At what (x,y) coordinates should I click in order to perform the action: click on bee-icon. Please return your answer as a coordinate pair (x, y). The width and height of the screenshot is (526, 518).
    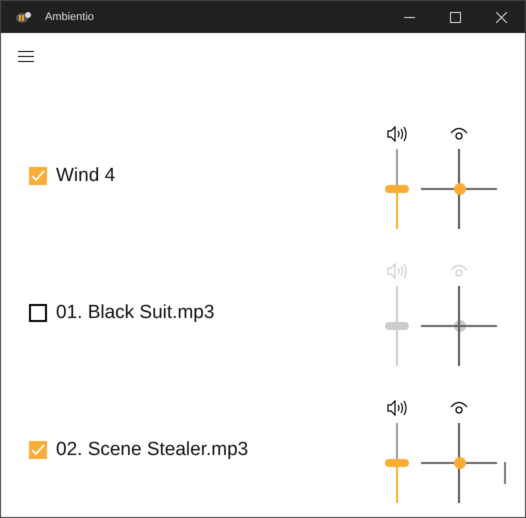
    Looking at the image, I should click on (23, 17).